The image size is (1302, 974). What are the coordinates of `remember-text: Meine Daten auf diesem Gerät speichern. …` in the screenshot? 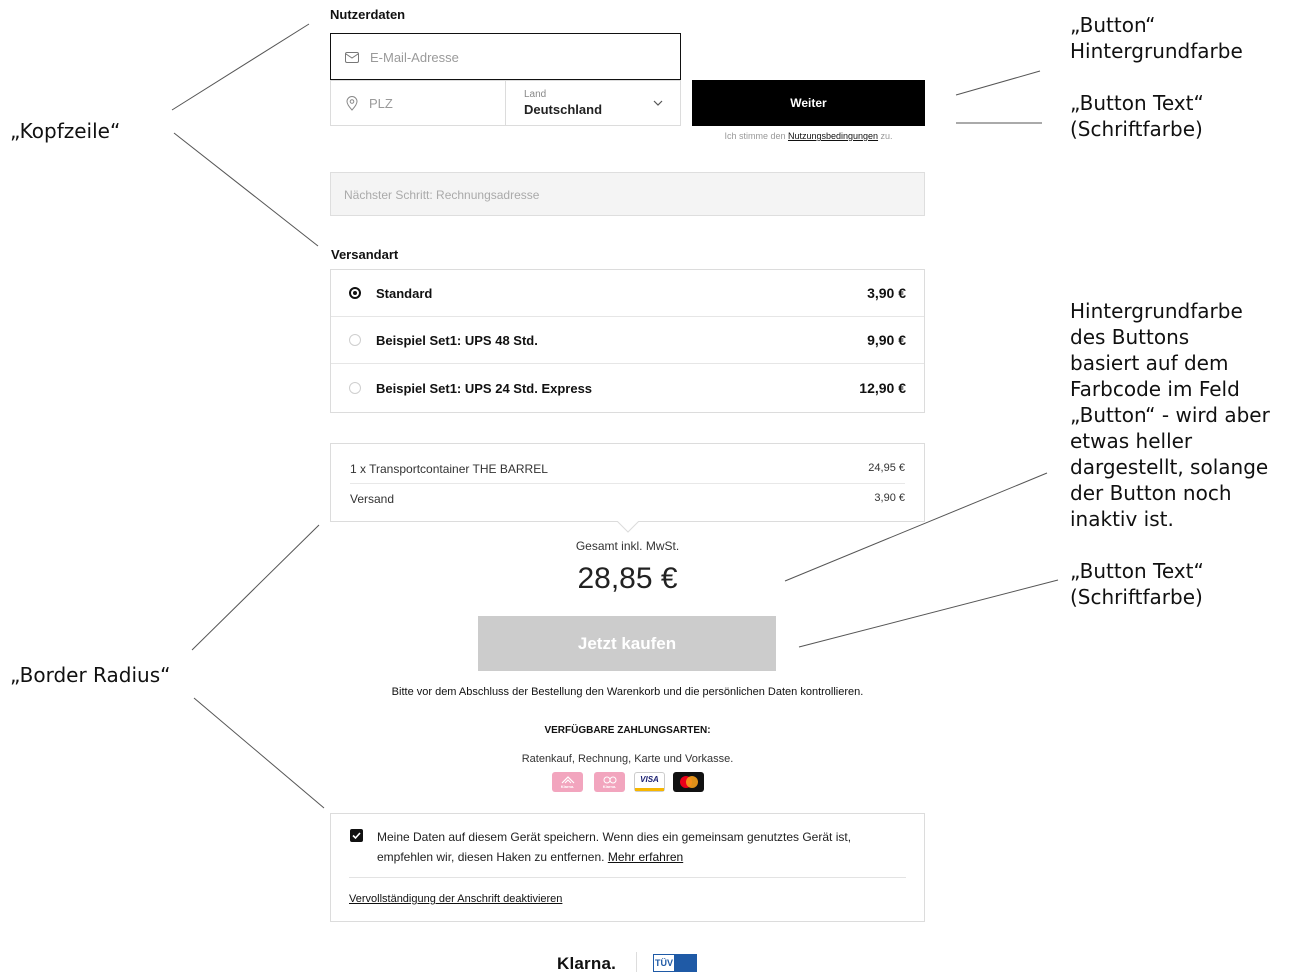 It's located at (642, 847).